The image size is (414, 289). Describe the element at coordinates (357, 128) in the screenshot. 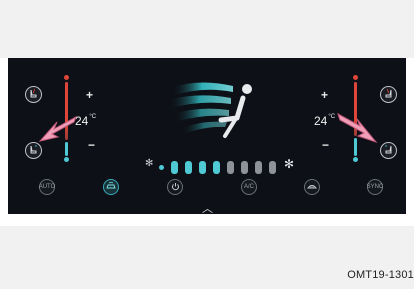

I see `right-pointer-arrow` at that location.